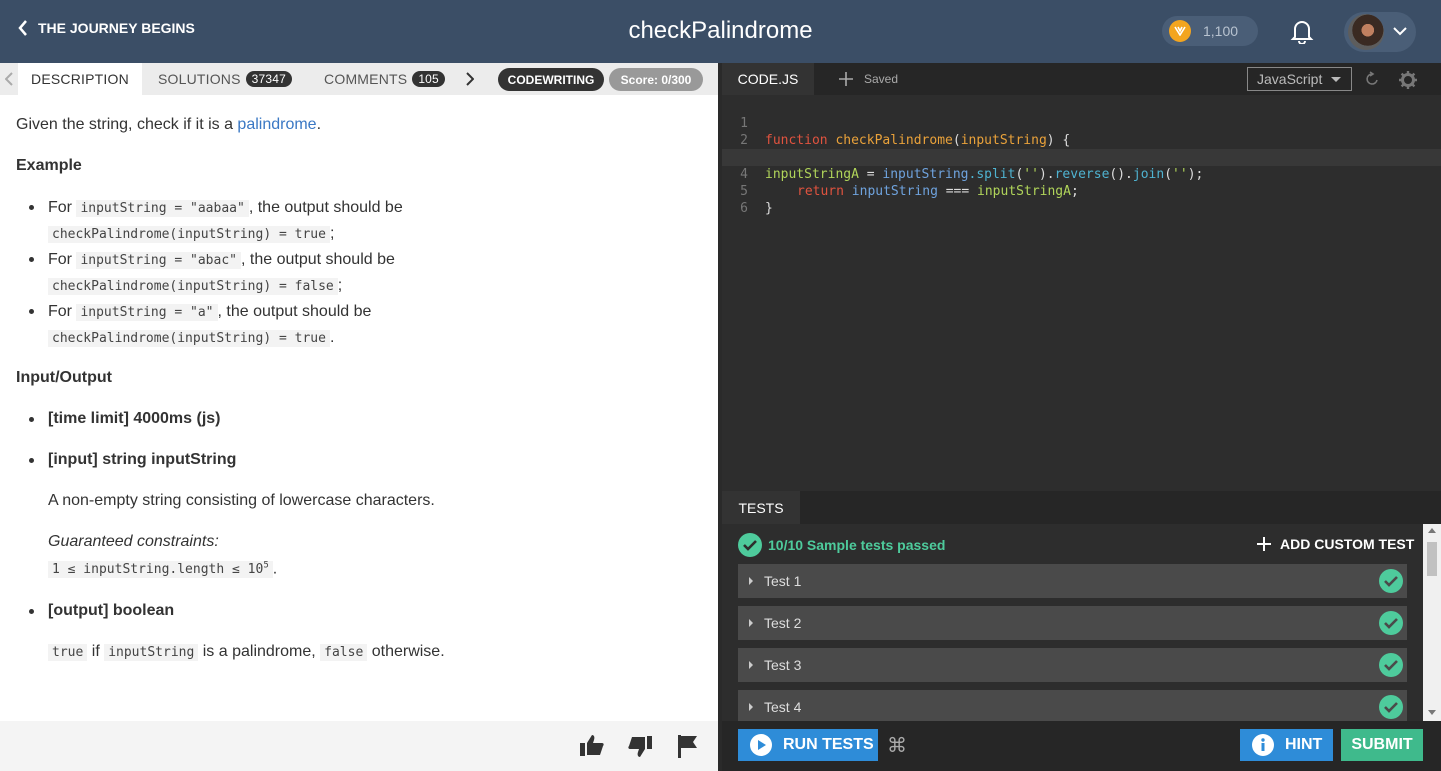  I want to click on example-output-code: checkPalindrome(inputString) = false, so click(193, 286).